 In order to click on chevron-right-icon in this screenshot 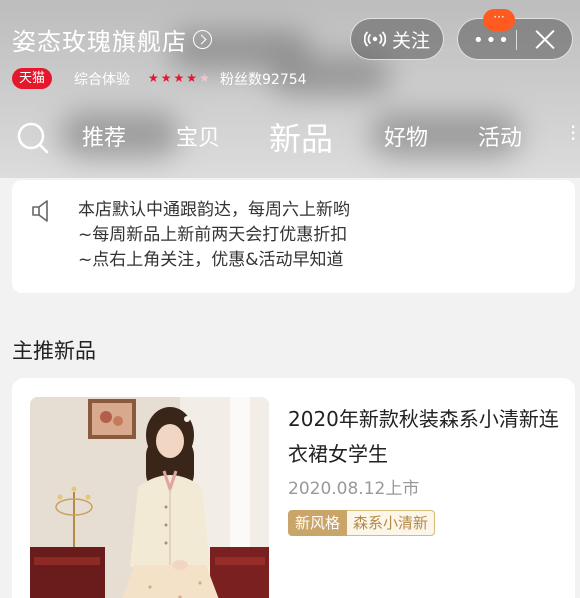, I will do `click(202, 39)`.